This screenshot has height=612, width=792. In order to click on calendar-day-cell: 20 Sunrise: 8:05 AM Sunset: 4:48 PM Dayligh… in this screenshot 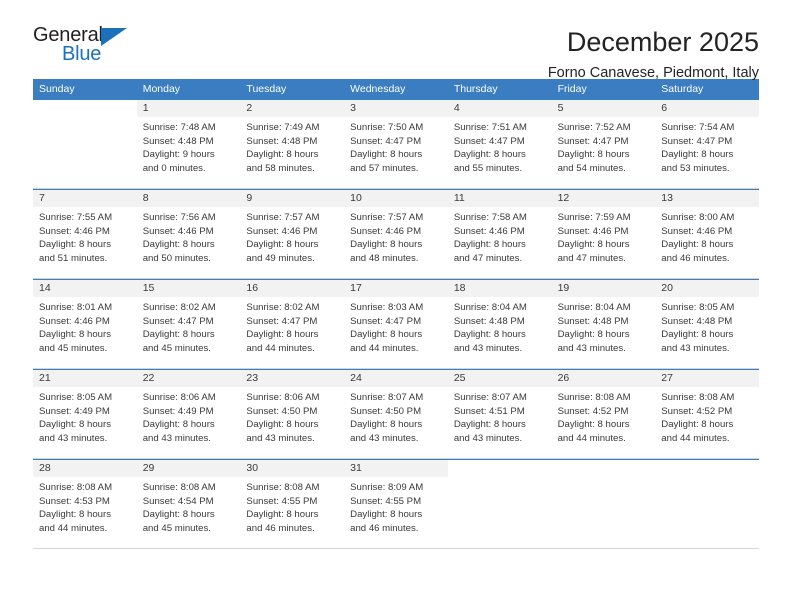, I will do `click(707, 324)`.